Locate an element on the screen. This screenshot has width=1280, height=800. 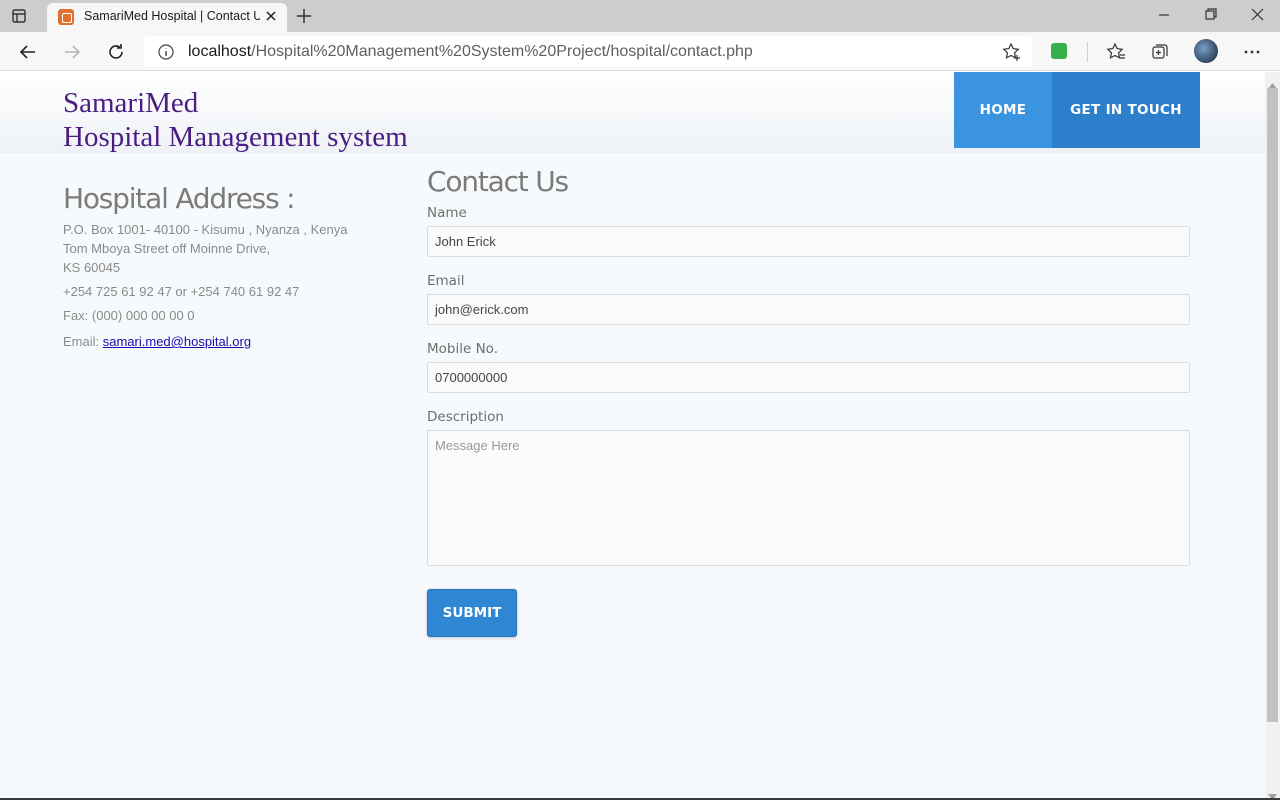
scroll-up-icon is located at coordinates (1272, 82).